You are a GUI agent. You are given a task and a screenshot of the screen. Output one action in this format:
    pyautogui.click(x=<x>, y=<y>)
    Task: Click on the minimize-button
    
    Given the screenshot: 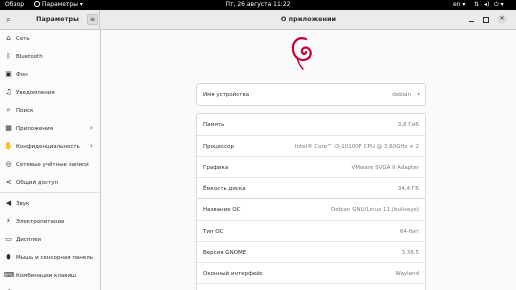 What is the action you would take?
    pyautogui.click(x=471, y=19)
    